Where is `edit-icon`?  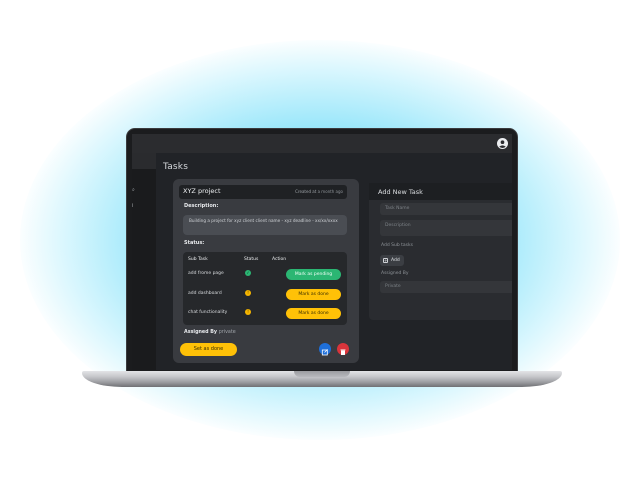 edit-icon is located at coordinates (324, 352).